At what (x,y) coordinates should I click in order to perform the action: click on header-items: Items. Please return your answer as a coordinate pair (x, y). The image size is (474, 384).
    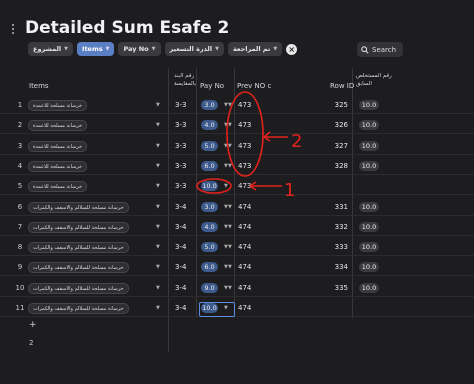
    Looking at the image, I should click on (39, 86).